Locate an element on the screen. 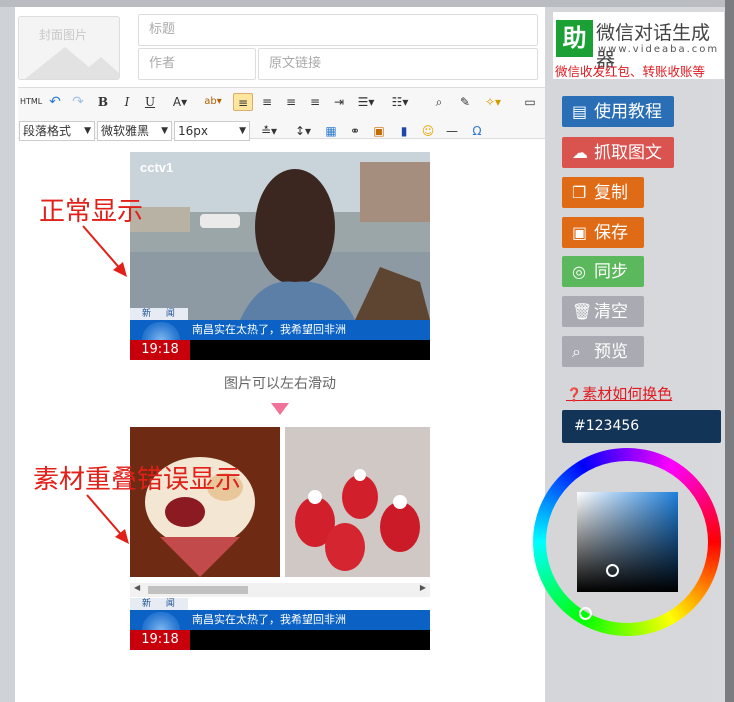  swipe-hint: 图片可以左右滑动 is located at coordinates (280, 384).